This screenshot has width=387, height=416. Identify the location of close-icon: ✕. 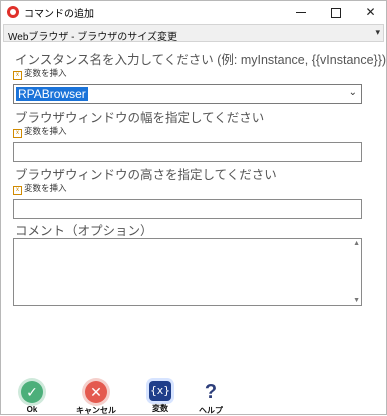
(370, 12).